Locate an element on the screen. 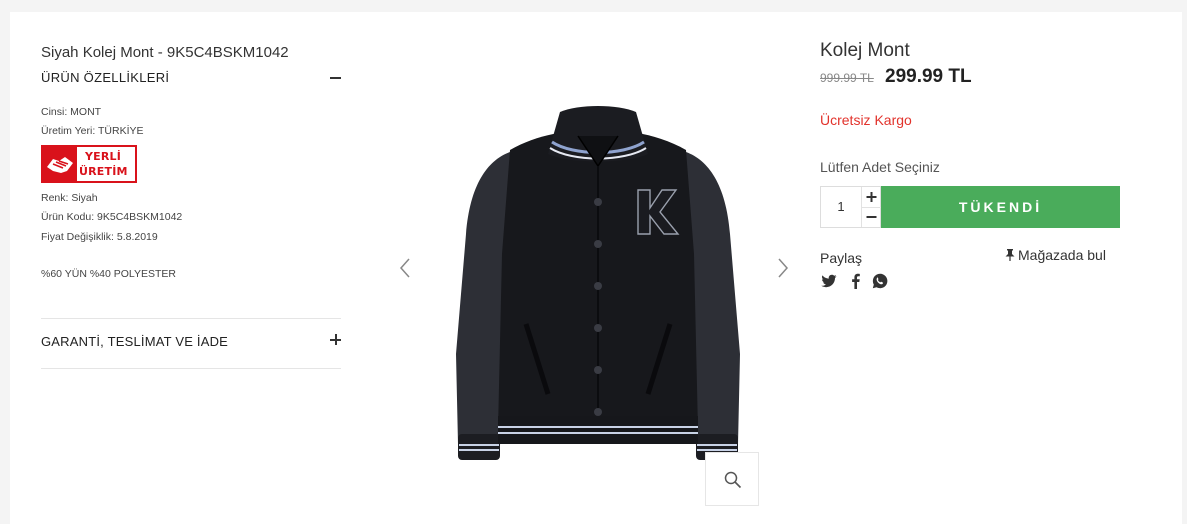 Image resolution: width=1187 pixels, height=524 pixels. quantity-stepper: 1 is located at coordinates (850, 207).